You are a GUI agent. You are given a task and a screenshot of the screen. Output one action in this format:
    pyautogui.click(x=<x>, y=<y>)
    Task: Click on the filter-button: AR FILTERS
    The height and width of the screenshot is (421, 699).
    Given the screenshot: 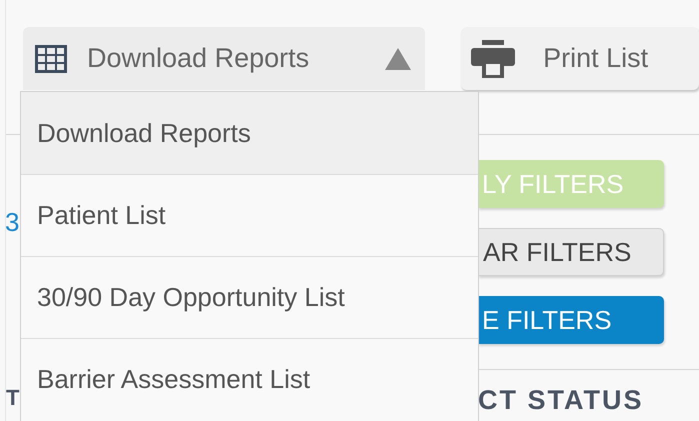 What is the action you would take?
    pyautogui.click(x=571, y=252)
    